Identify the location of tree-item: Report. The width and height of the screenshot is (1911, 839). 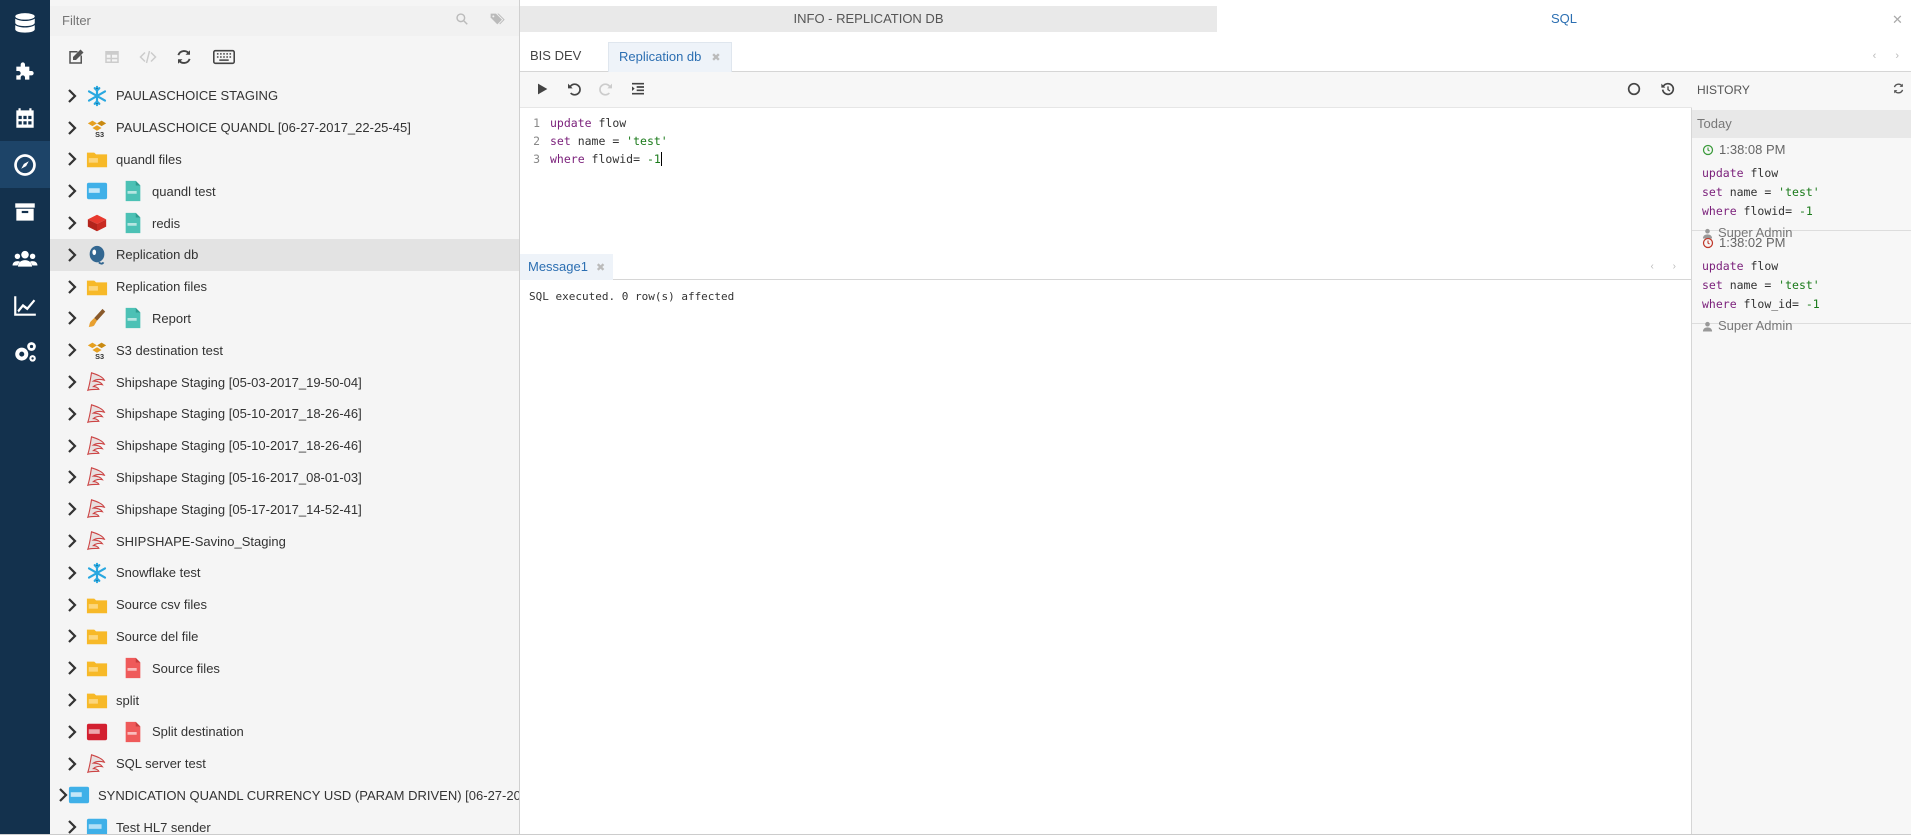
(284, 319).